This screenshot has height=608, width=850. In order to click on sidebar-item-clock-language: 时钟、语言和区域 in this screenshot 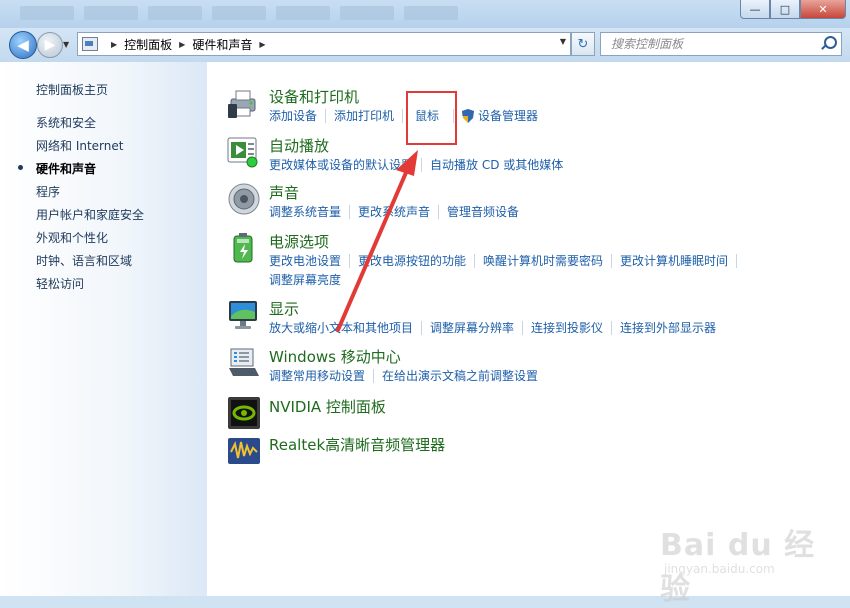, I will do `click(90, 263)`.